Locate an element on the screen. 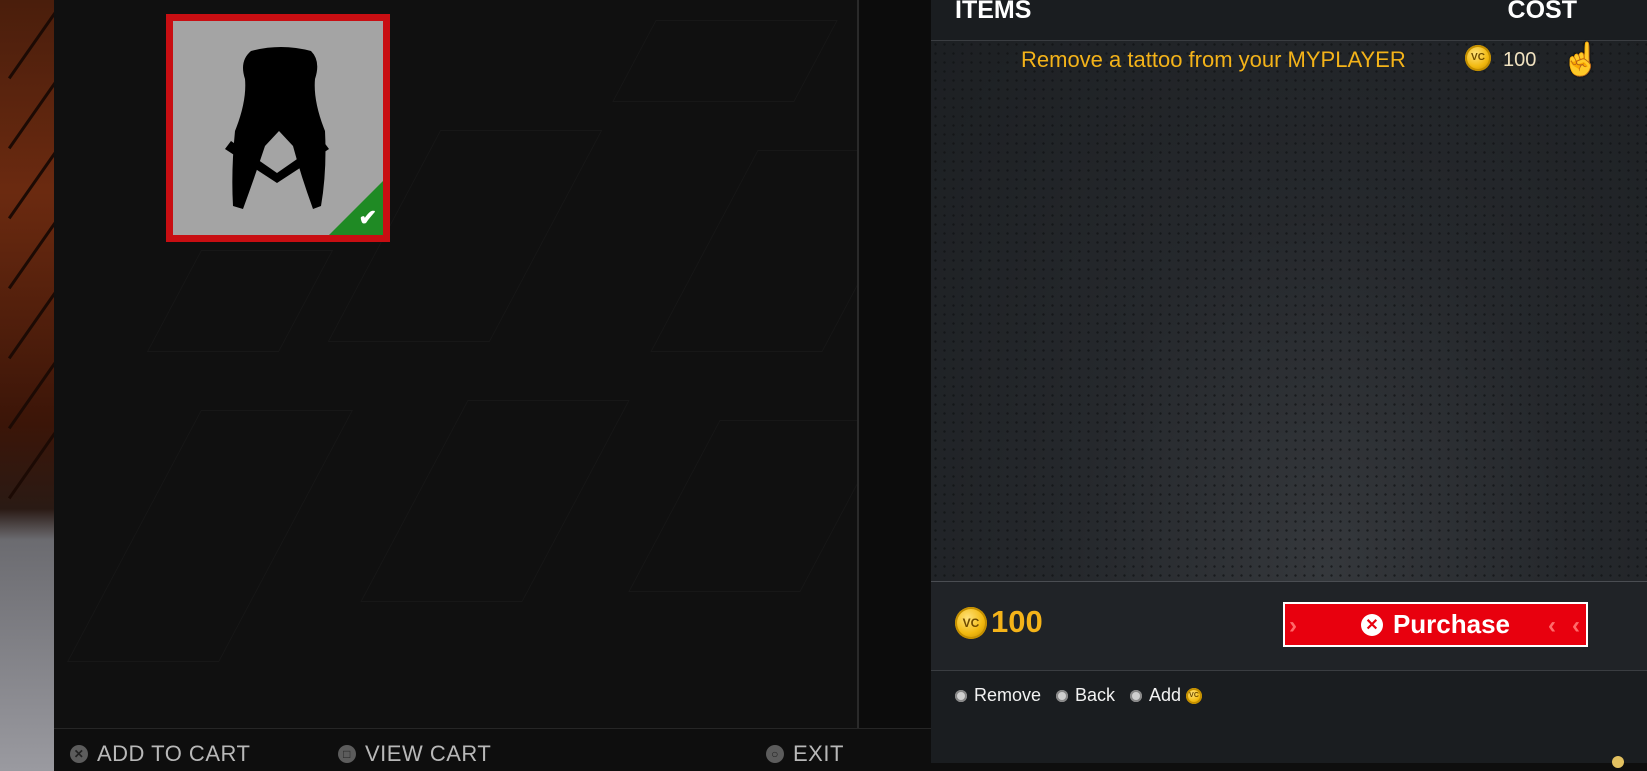 This screenshot has height=771, width=1647. background-scenery is located at coordinates (31, 385).